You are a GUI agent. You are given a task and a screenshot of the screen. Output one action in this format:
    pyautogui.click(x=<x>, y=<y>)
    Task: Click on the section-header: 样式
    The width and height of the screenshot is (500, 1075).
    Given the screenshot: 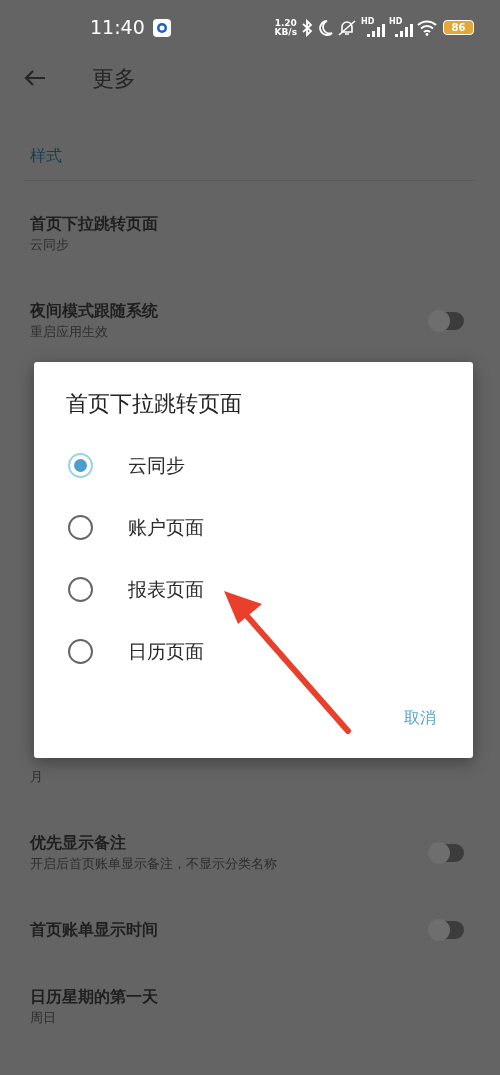 What is the action you would take?
    pyautogui.click(x=46, y=156)
    